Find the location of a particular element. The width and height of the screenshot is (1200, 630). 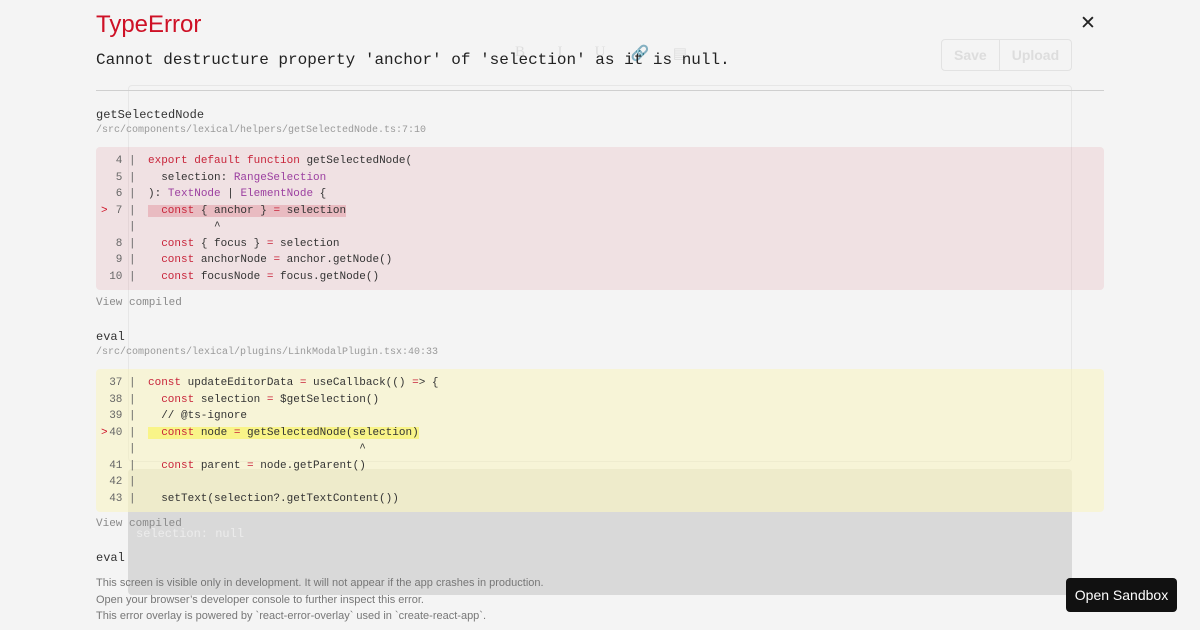

code-line: 6 |): TextNode | ElementNode { is located at coordinates (211, 194).